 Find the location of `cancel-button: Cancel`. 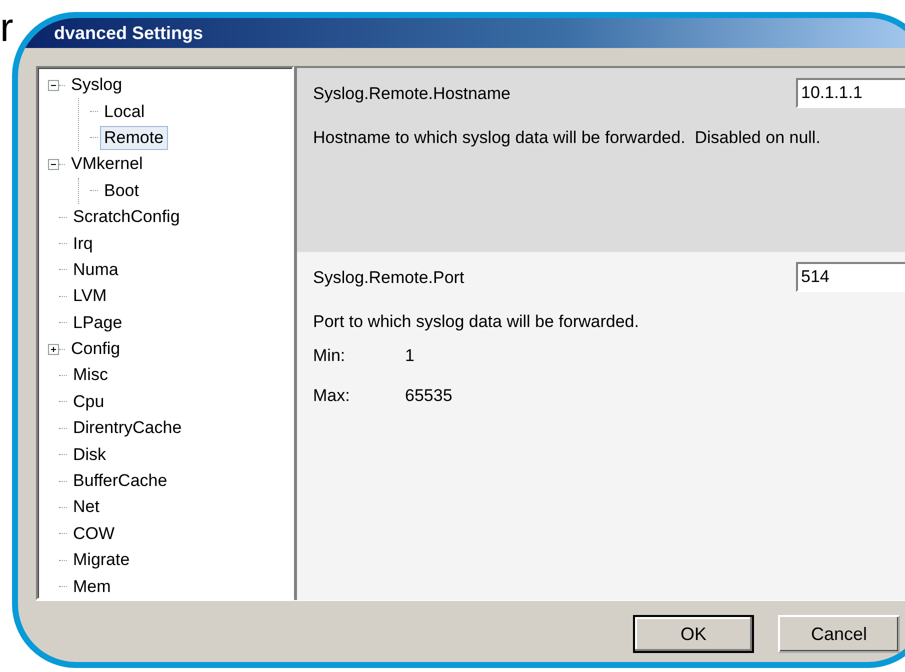

cancel-button: Cancel is located at coordinates (839, 634).